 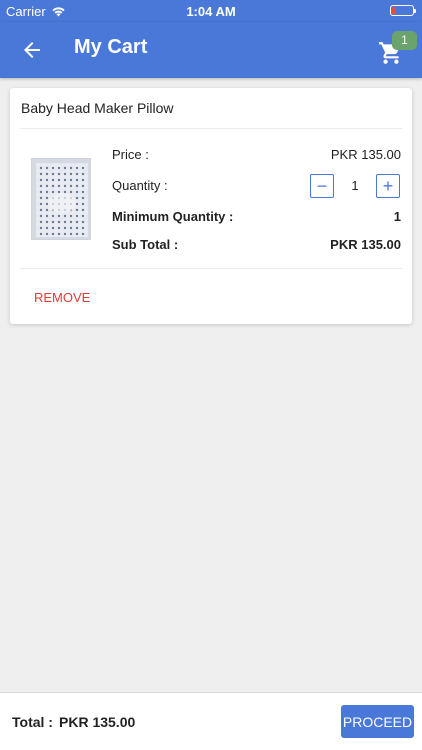 I want to click on total-label: Total :, so click(x=32, y=722).